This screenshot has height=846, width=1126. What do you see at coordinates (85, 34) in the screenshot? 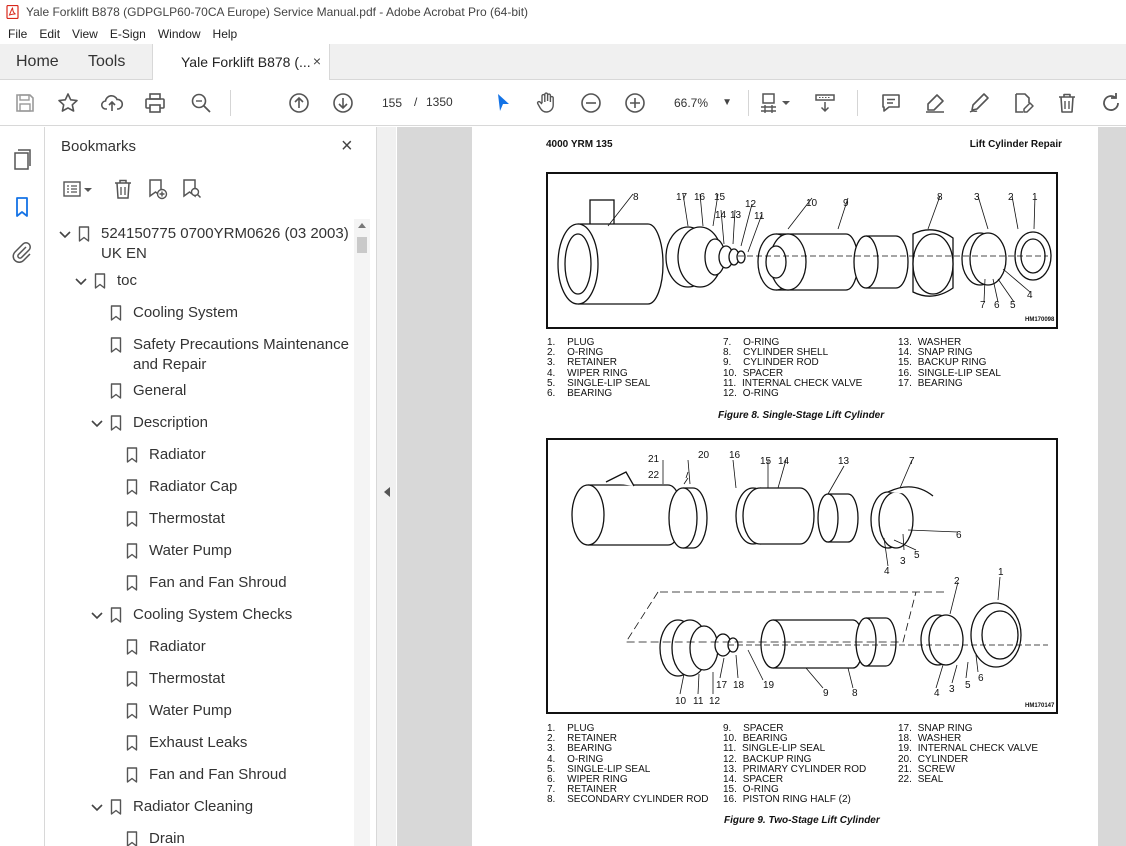
I see `menu-view: View` at bounding box center [85, 34].